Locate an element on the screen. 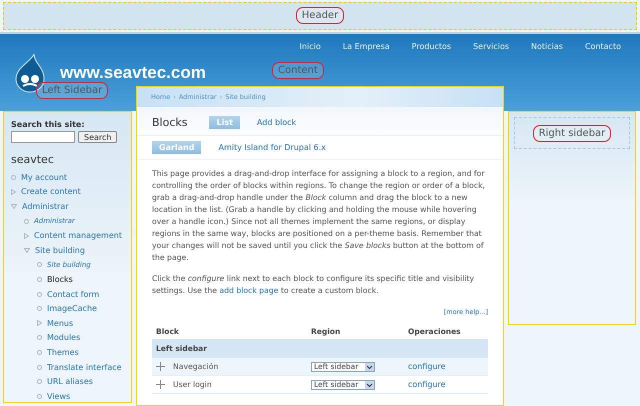  left-sidebar-annotation: Left Sidebar is located at coordinates (72, 90).